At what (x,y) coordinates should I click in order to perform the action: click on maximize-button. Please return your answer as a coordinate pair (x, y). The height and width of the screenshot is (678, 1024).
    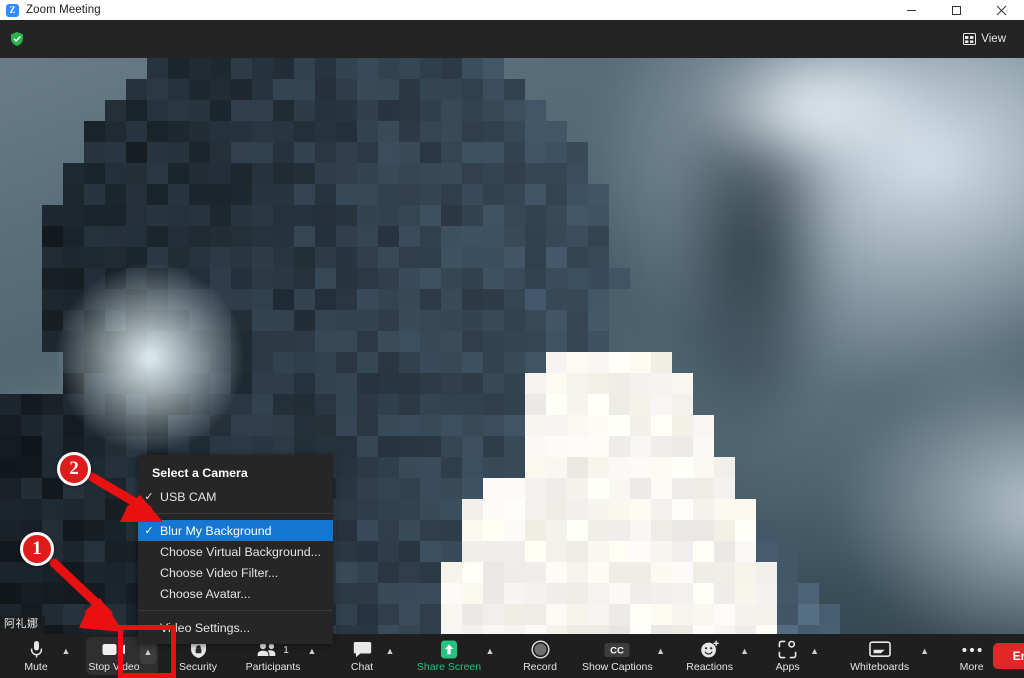
    Looking at the image, I should click on (956, 10).